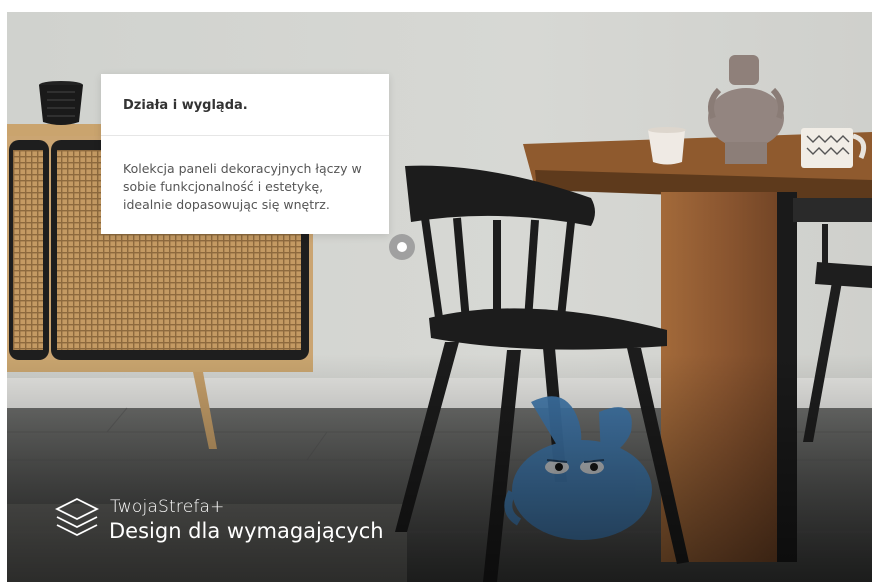 The height and width of the screenshot is (582, 872). Describe the element at coordinates (167, 507) in the screenshot. I see `brand-name: TwojaStrefa+` at that location.